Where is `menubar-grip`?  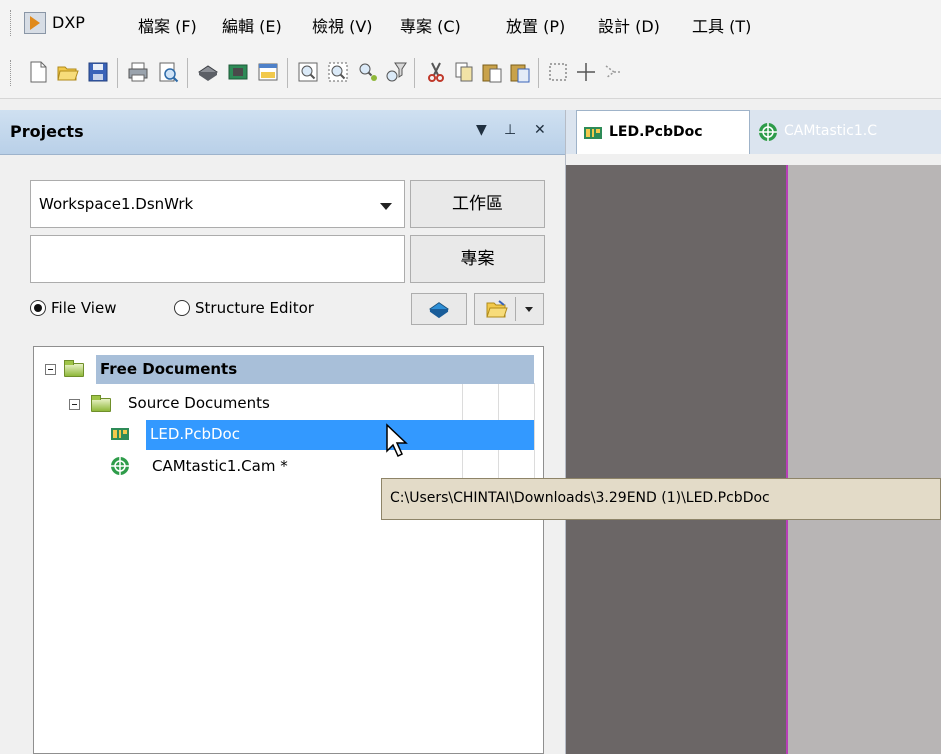 menubar-grip is located at coordinates (12, 23).